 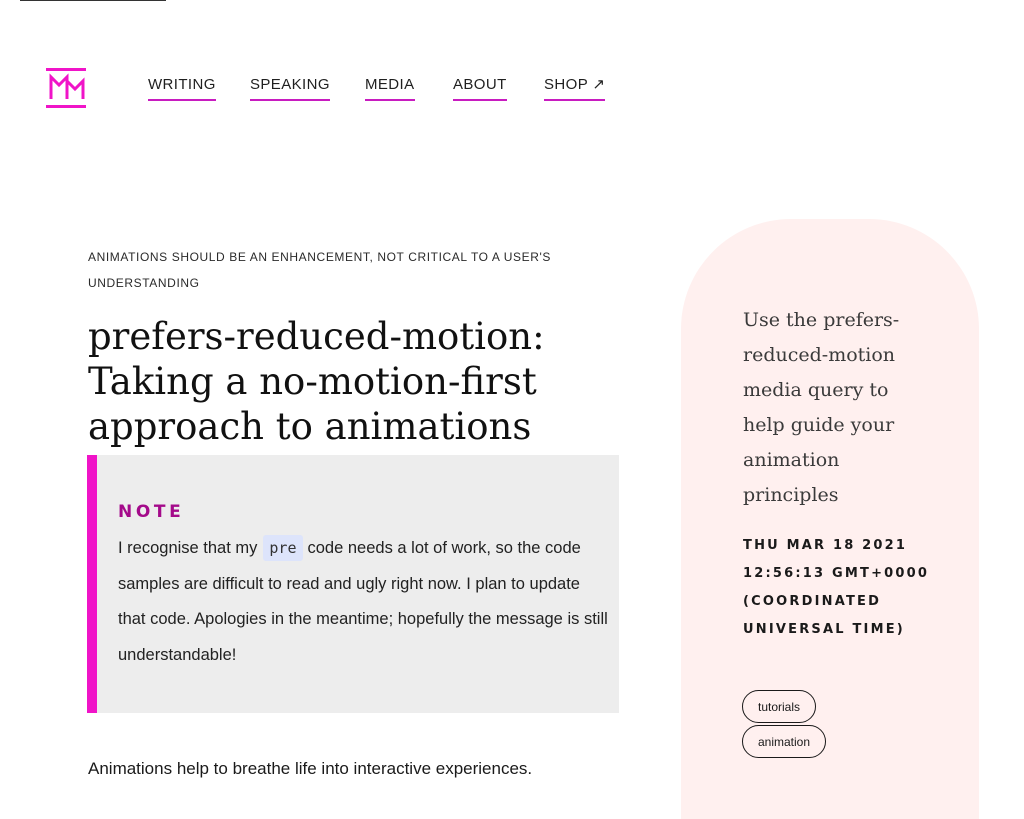 I want to click on tag-animation: animation, so click(x=784, y=741).